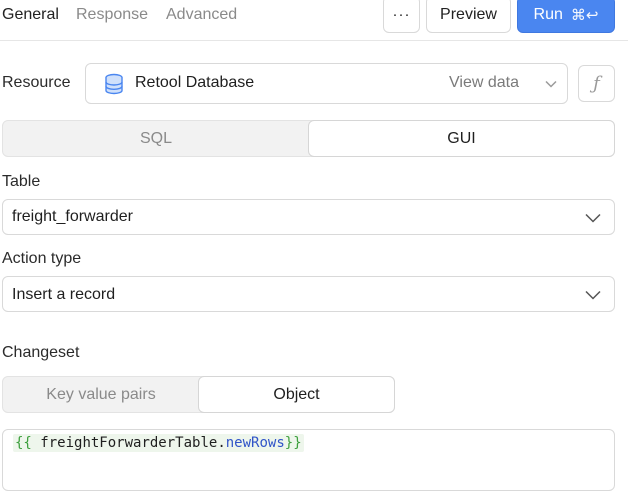 This screenshot has width=628, height=499. What do you see at coordinates (114, 84) in the screenshot?
I see `database-icon` at bounding box center [114, 84].